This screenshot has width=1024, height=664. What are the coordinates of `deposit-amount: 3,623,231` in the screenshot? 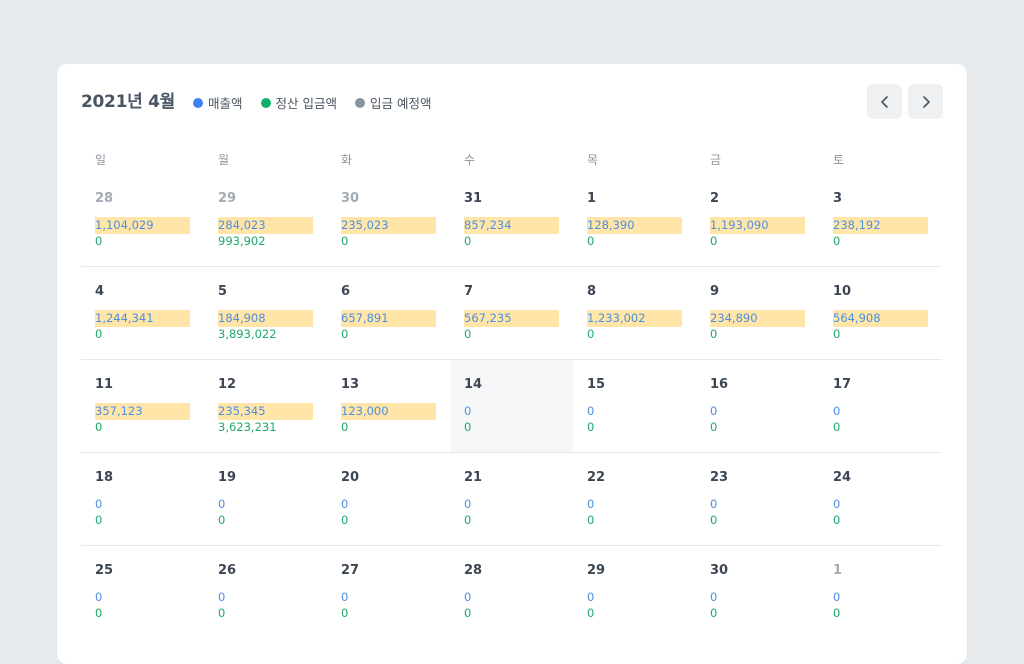 It's located at (247, 427).